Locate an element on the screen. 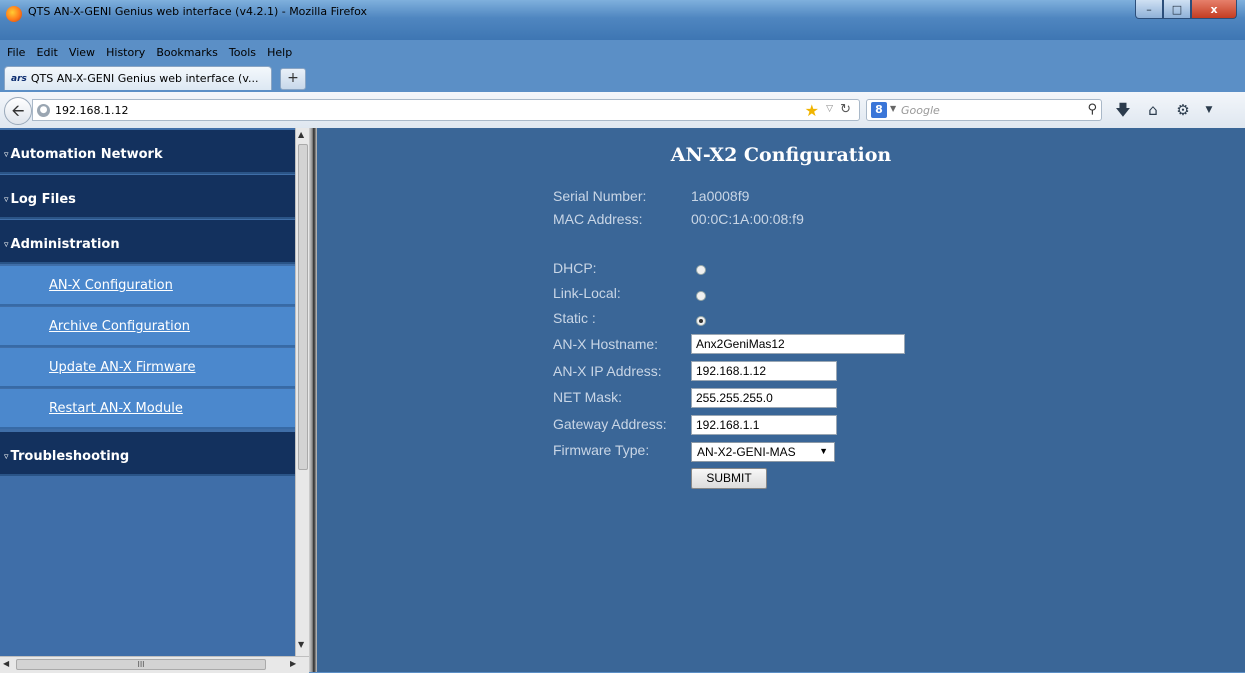 Image resolution: width=1245 pixels, height=673 pixels. back-button: 🡨 is located at coordinates (18, 111).